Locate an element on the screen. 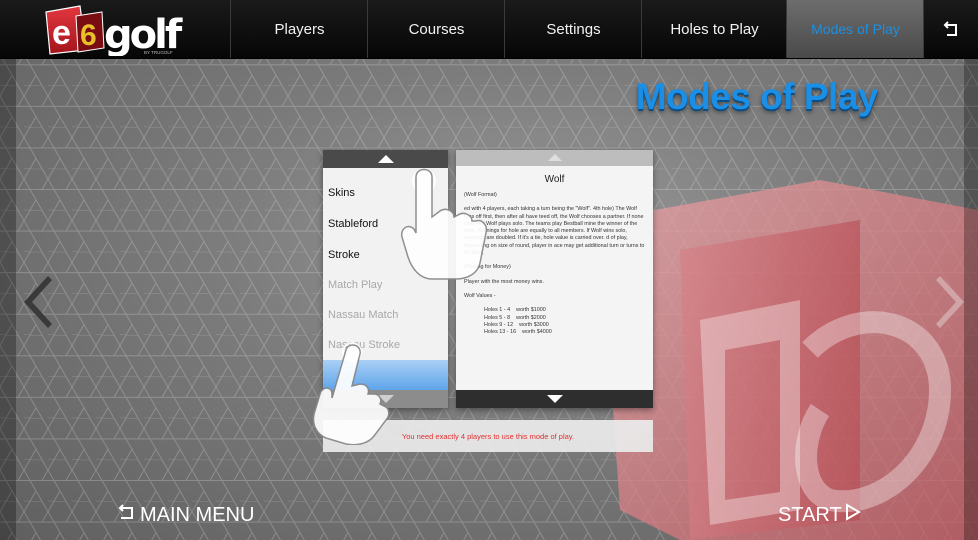 Image resolution: width=978 pixels, height=540 pixels. tab-label: Players is located at coordinates (299, 29).